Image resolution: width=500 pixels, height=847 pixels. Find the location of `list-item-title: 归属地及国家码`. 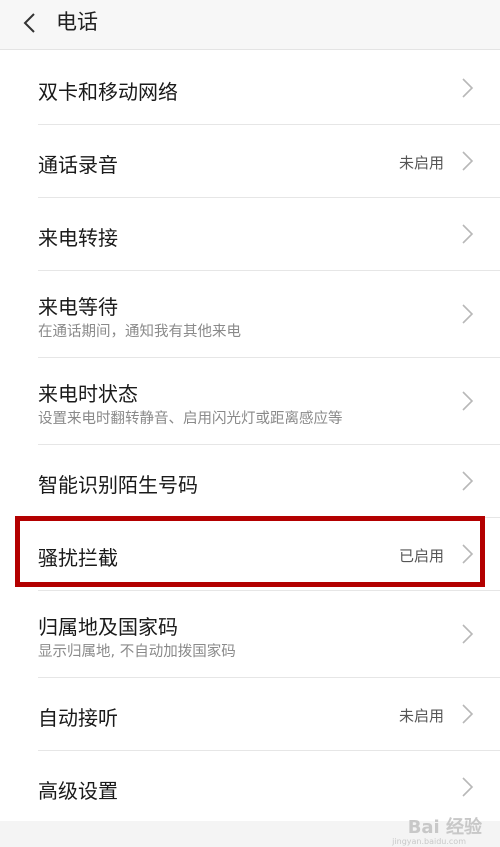

list-item-title: 归属地及国家码 is located at coordinates (108, 627).